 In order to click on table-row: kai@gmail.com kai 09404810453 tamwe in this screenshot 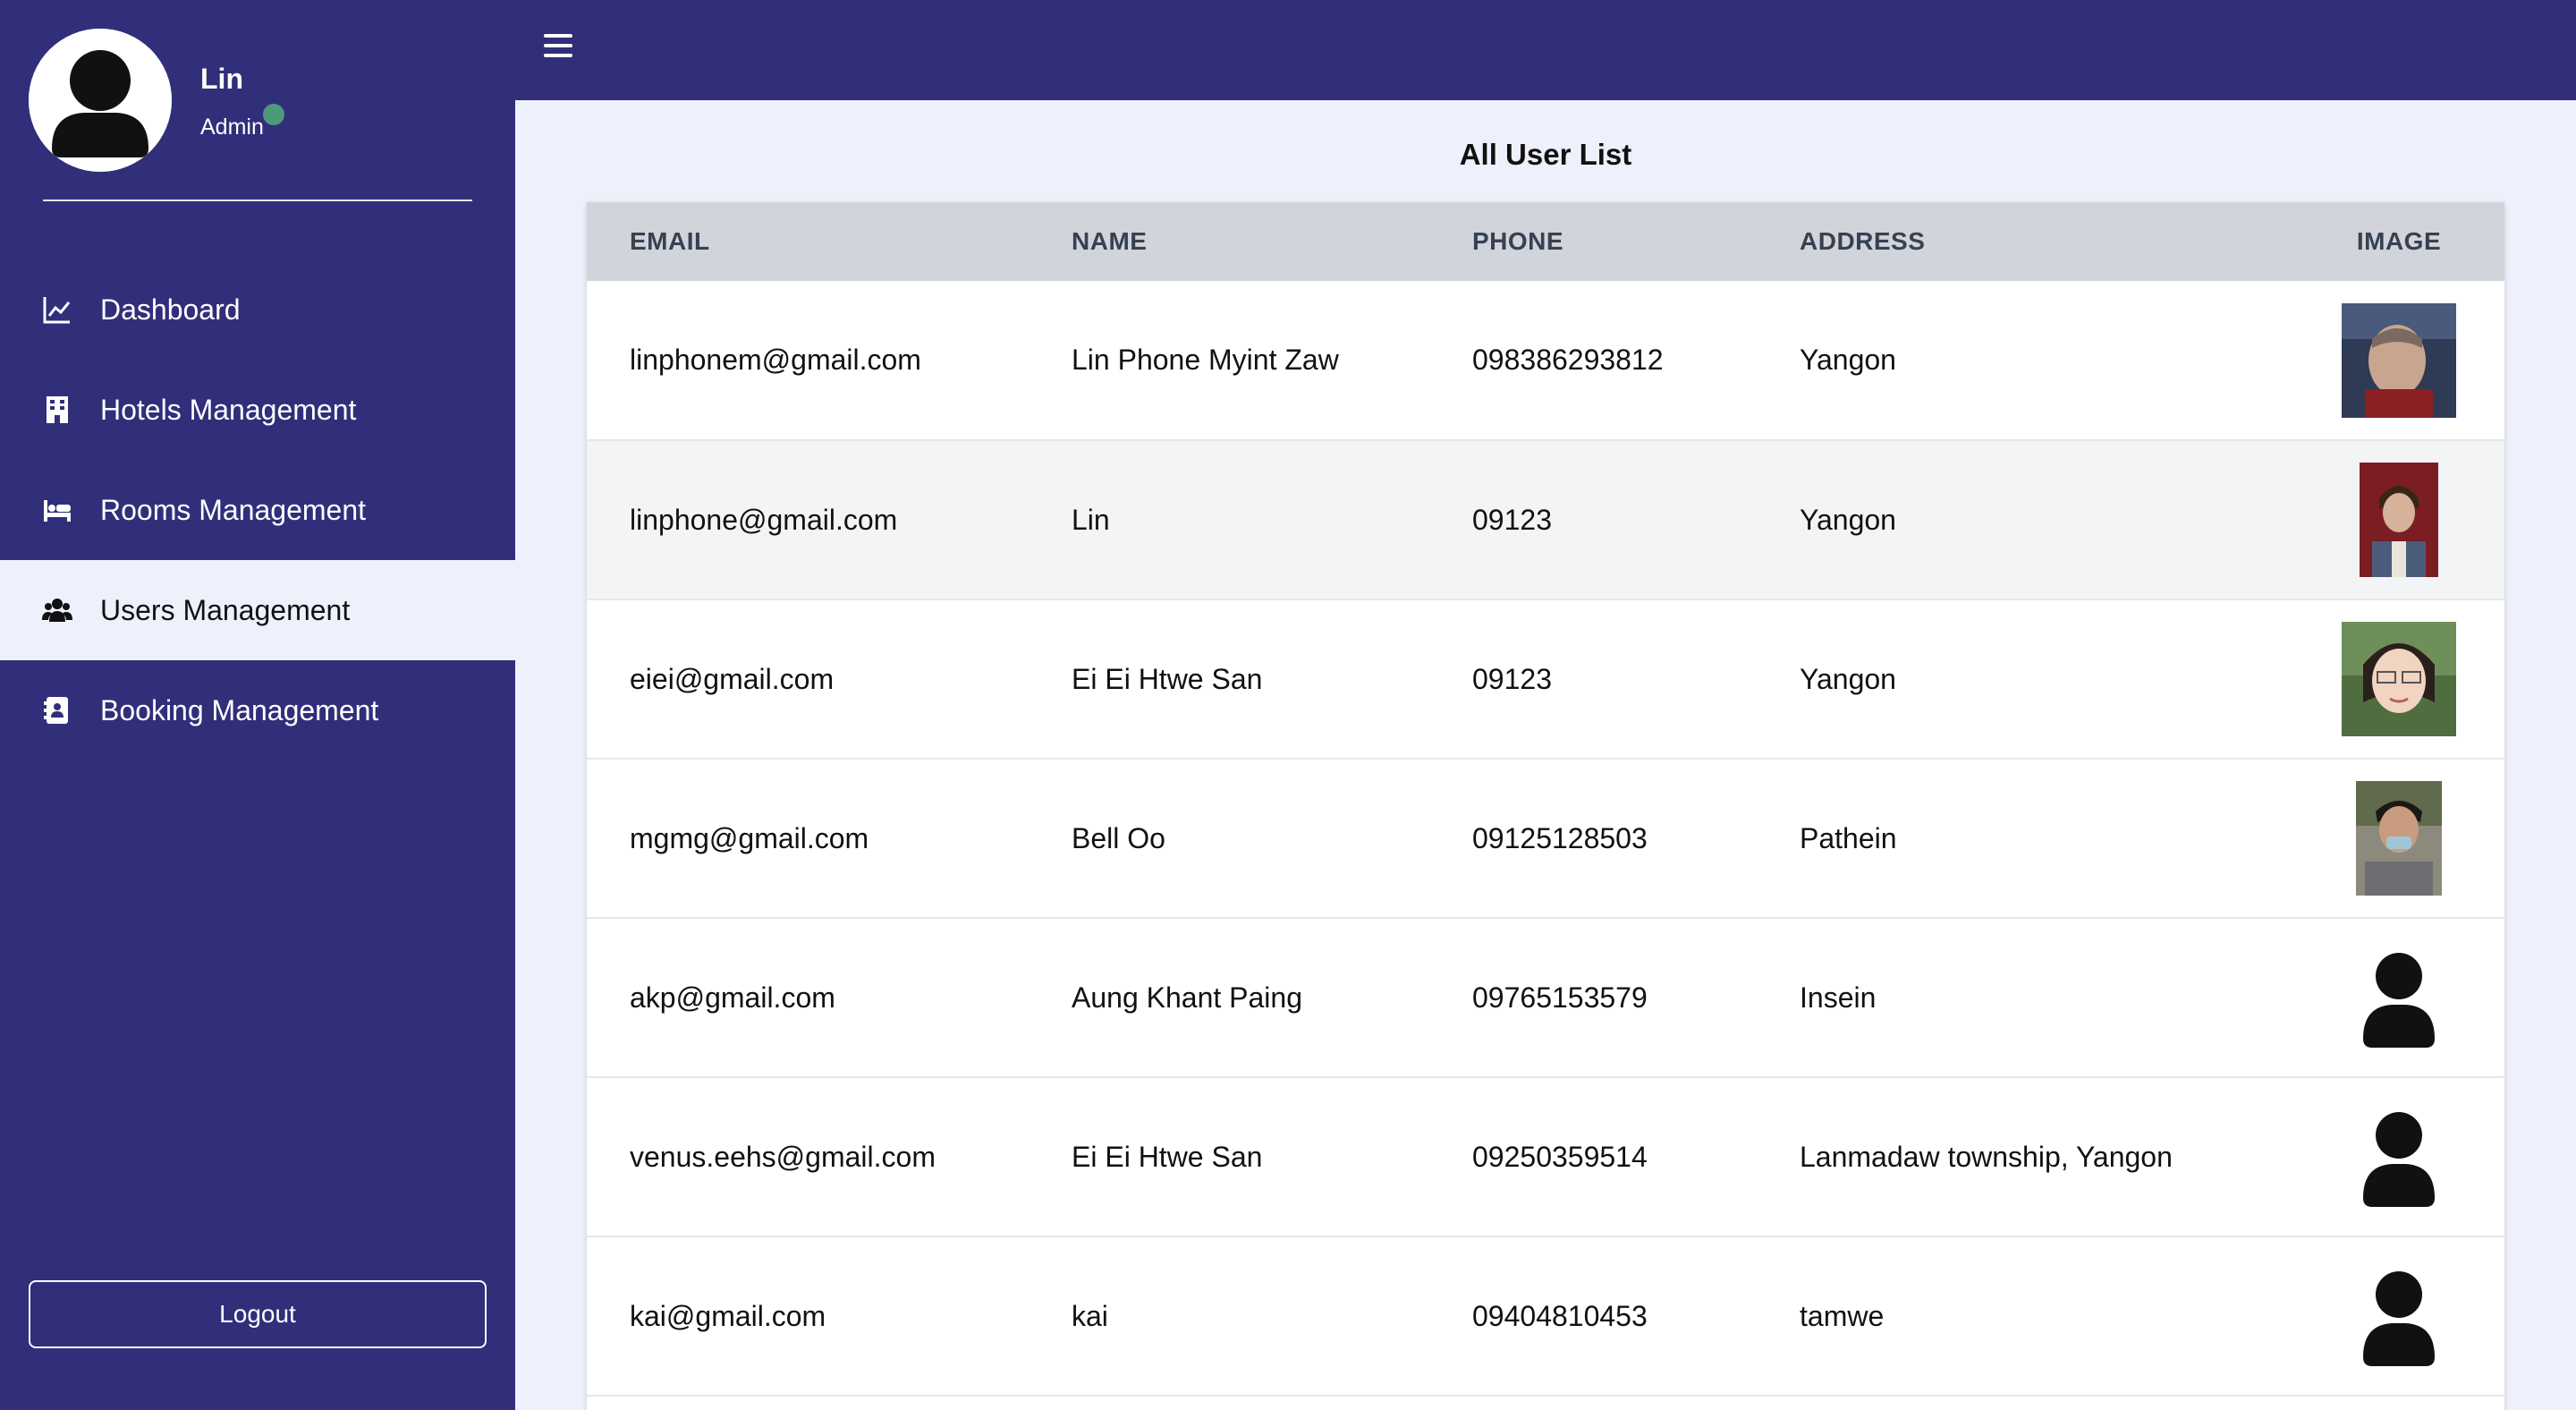, I will do `click(1545, 1316)`.